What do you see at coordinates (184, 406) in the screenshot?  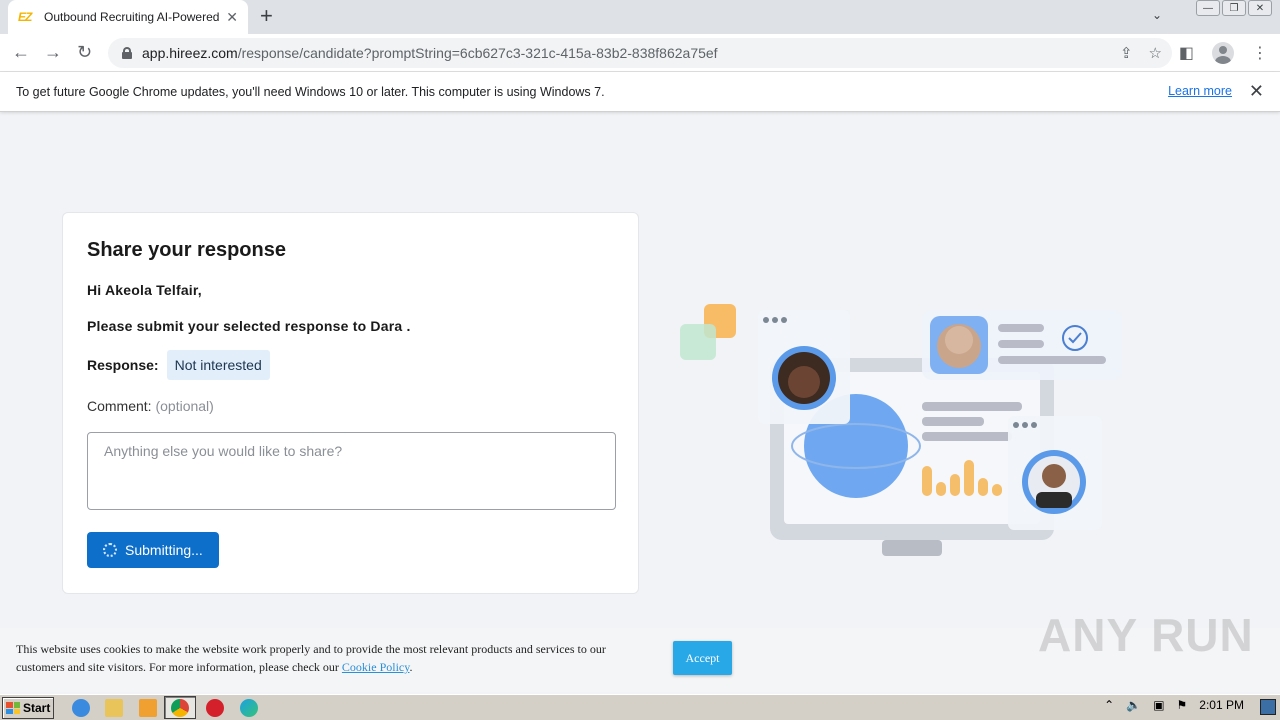 I see `optional-hint: (optional)` at bounding box center [184, 406].